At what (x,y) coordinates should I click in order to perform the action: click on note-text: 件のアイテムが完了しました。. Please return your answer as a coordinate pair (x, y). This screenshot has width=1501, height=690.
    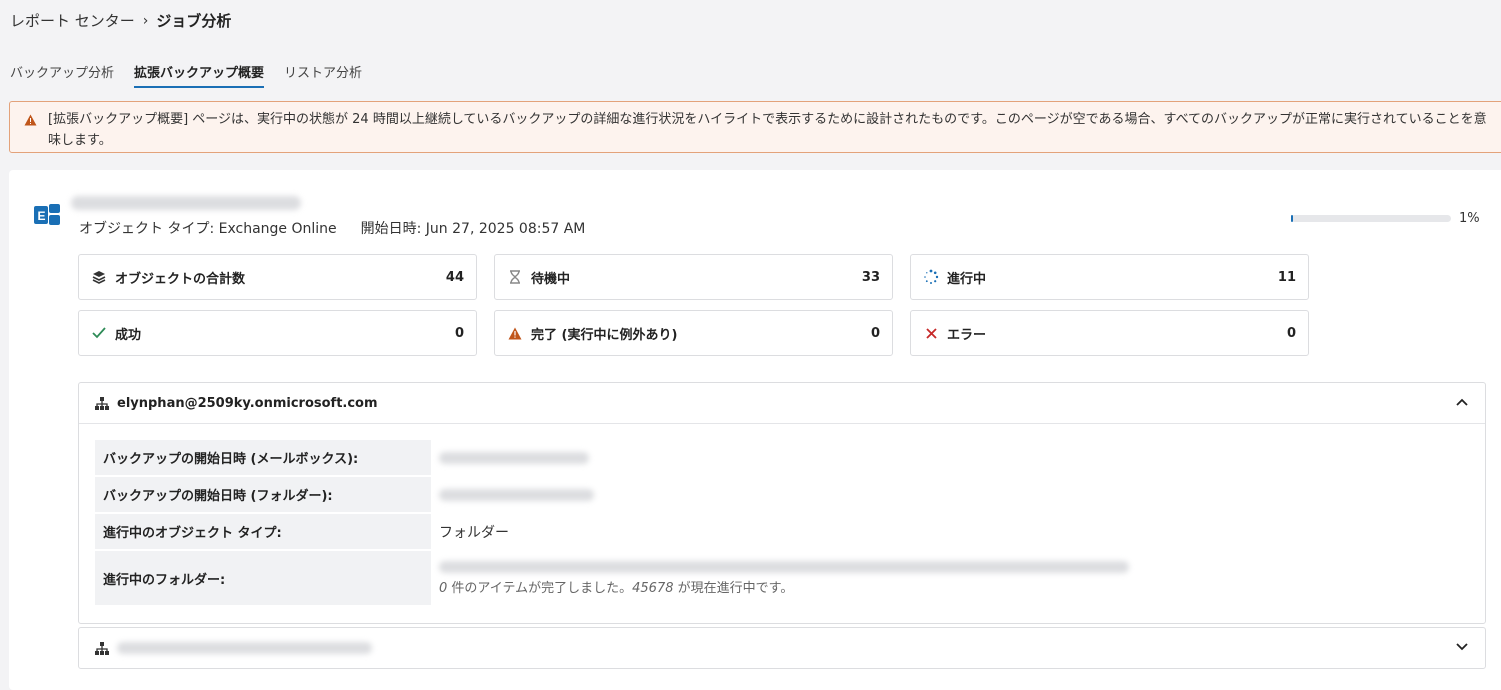
    Looking at the image, I should click on (540, 588).